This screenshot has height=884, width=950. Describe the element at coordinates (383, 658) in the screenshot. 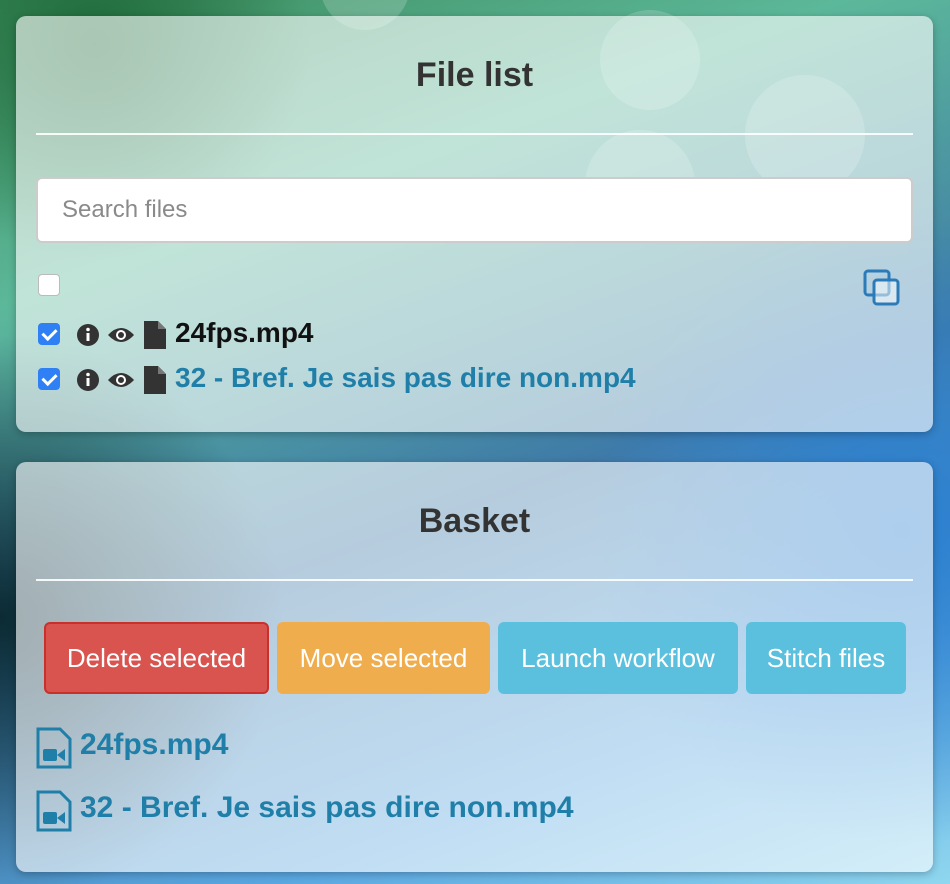

I see `move-selected-button: Move selected` at that location.